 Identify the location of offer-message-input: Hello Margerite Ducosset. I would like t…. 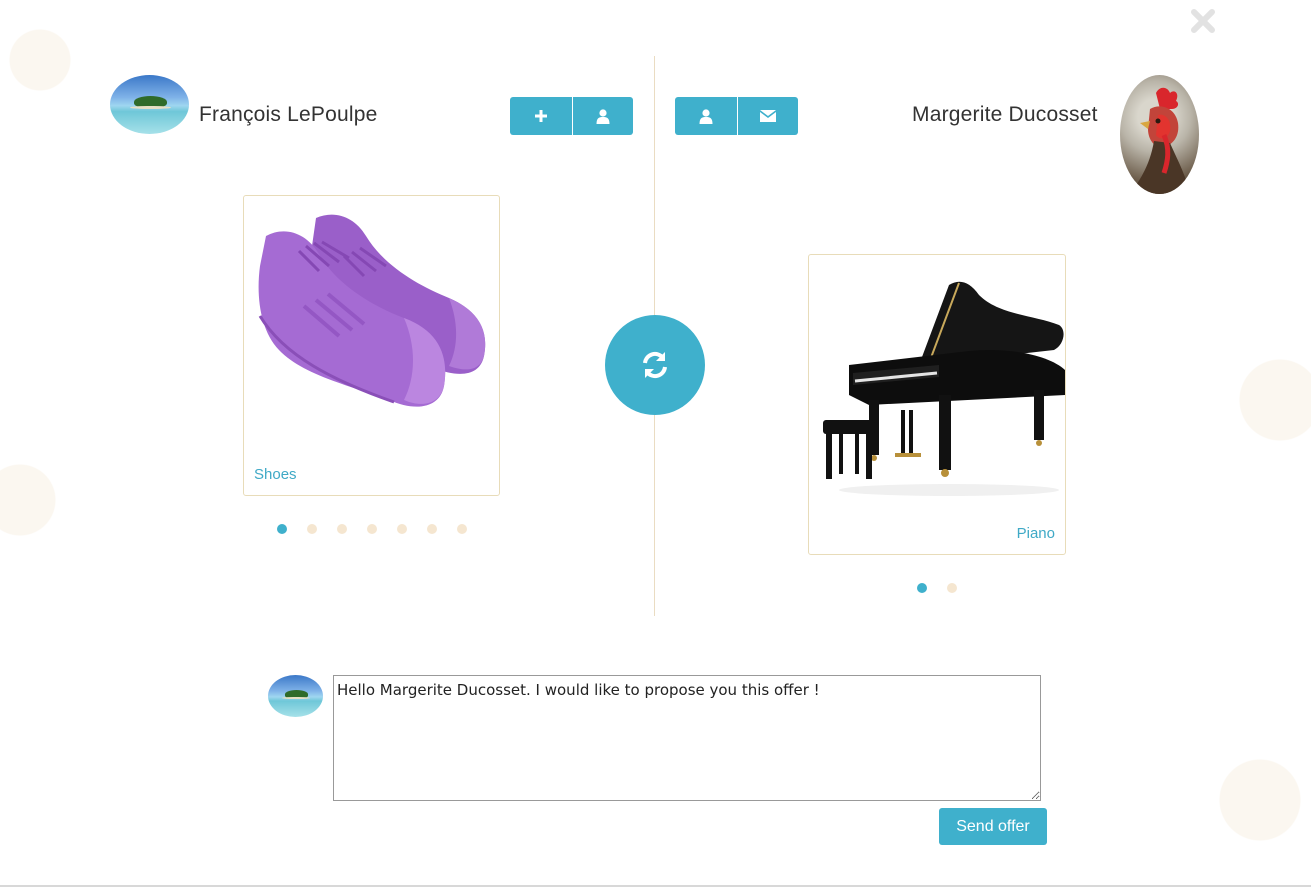
(687, 738).